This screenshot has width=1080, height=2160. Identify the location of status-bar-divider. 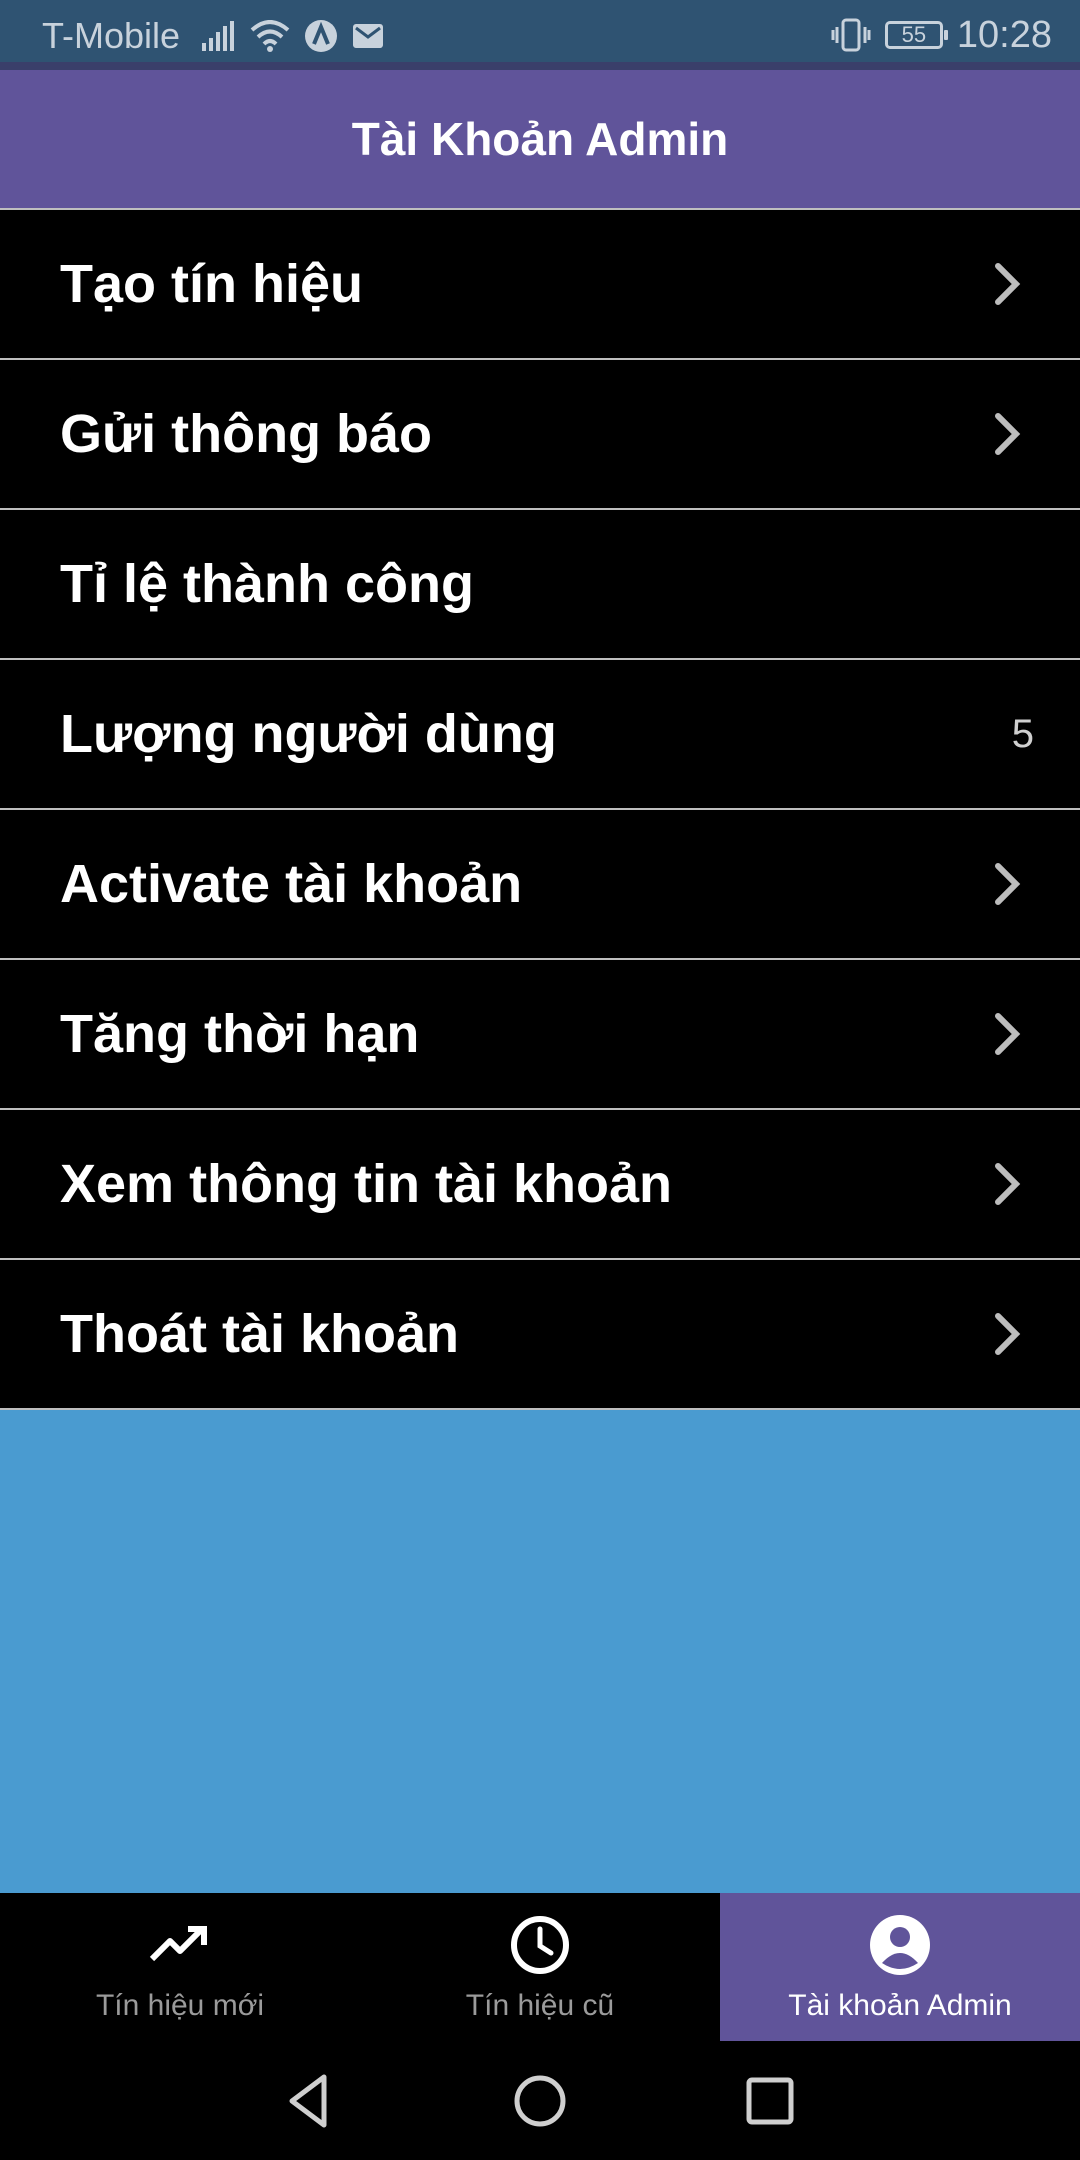
(540, 66).